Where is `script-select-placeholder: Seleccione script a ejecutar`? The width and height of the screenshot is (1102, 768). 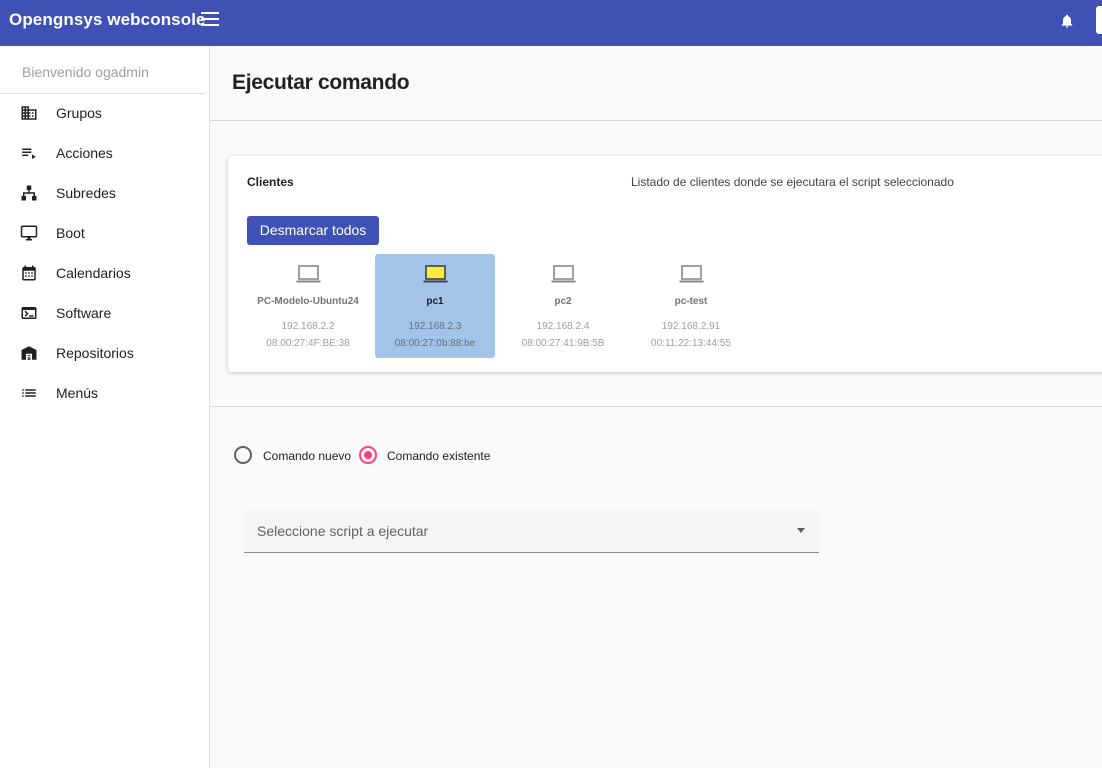 script-select-placeholder: Seleccione script a ejecutar is located at coordinates (343, 531).